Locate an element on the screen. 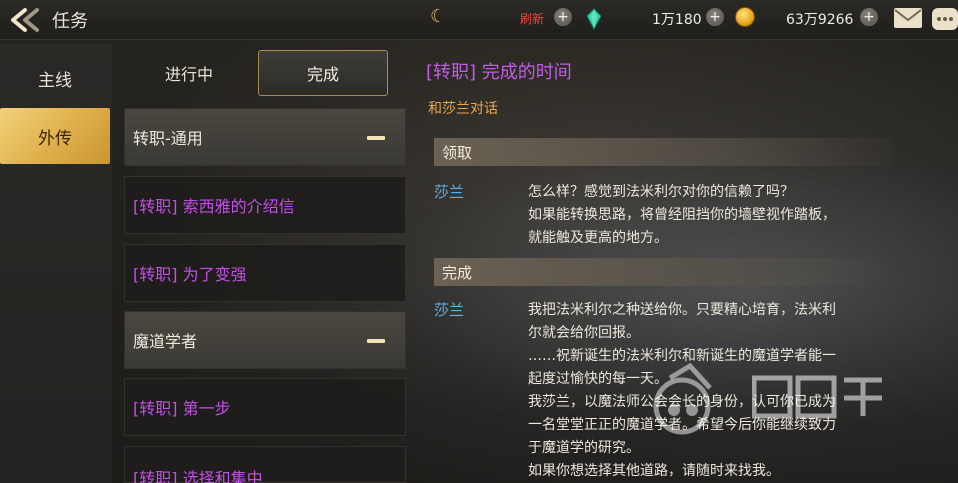  quest-item: [转职] 选择和集中 is located at coordinates (265, 464).